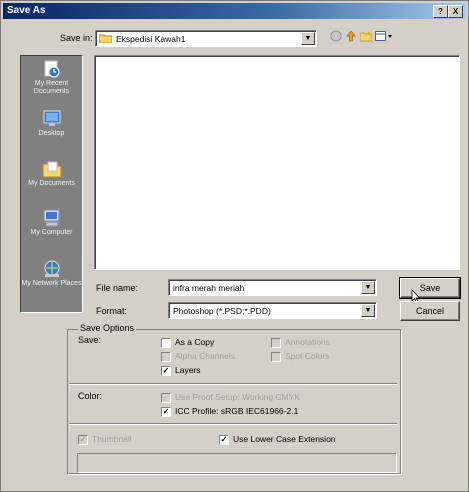 The image size is (469, 492). Describe the element at coordinates (51, 87) in the screenshot. I see `place-label: My Recent Documents` at that location.